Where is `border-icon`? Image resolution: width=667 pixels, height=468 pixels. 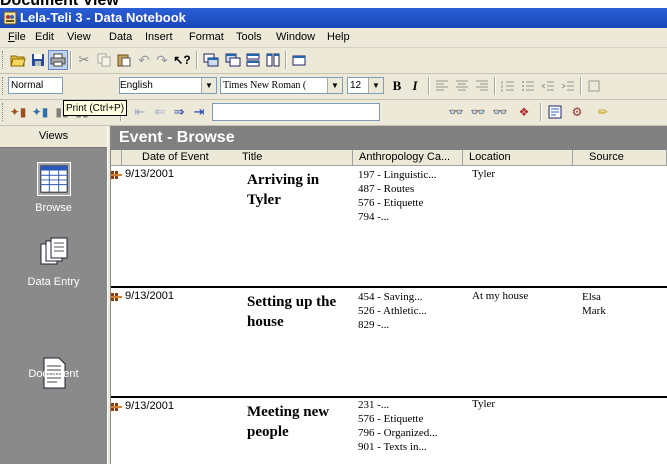
border-icon is located at coordinates (594, 86).